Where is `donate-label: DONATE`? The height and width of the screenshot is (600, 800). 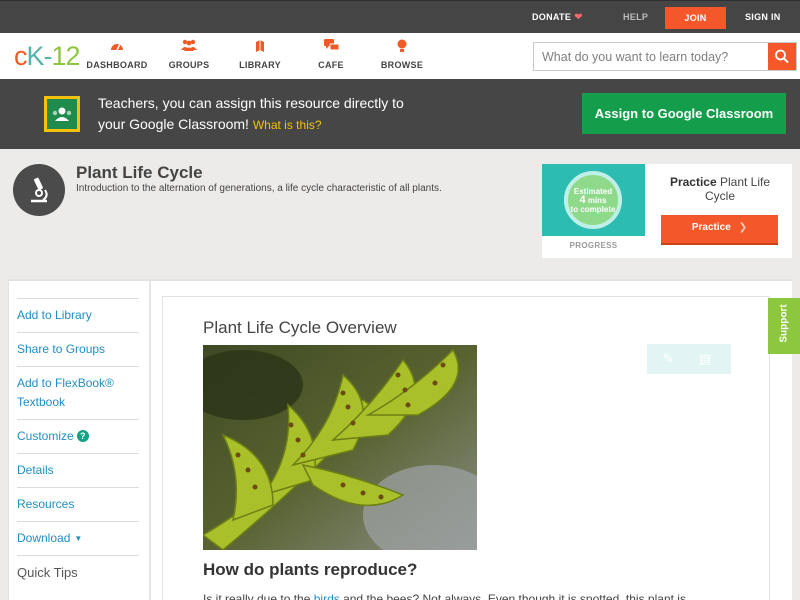
donate-label: DONATE is located at coordinates (552, 17).